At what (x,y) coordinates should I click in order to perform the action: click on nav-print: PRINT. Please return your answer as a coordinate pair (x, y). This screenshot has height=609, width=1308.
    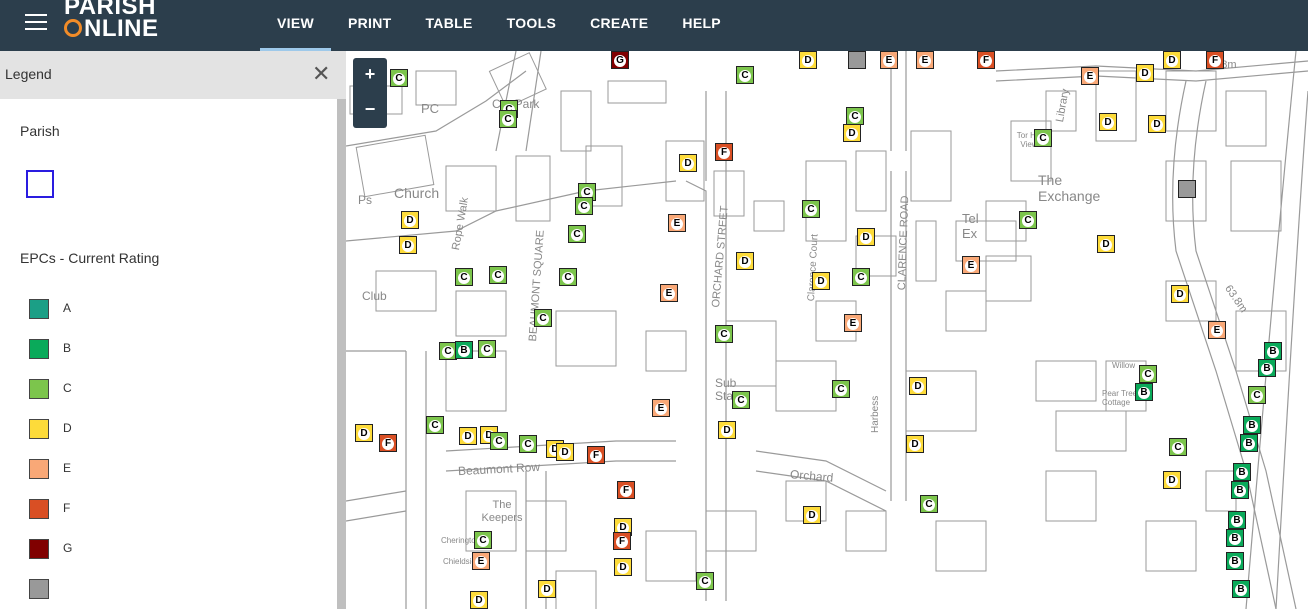
    Looking at the image, I should click on (370, 25).